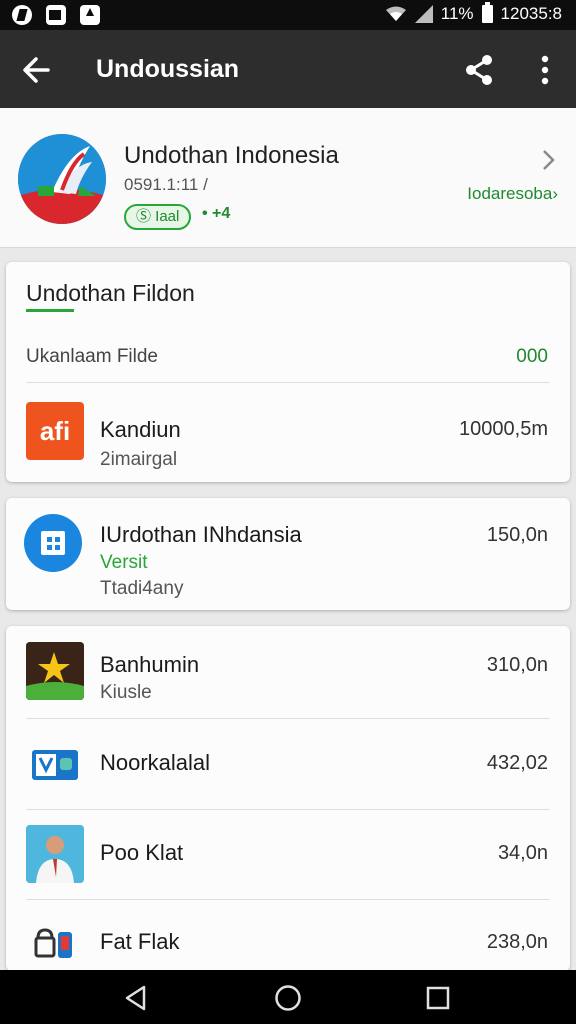  I want to click on signal-icon, so click(423, 14).